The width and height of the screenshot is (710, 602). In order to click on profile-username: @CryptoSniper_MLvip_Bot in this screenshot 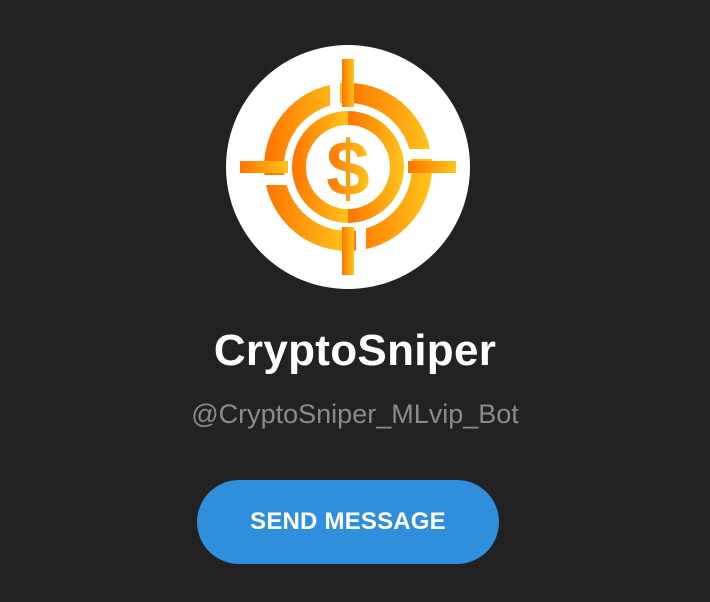, I will do `click(355, 414)`.